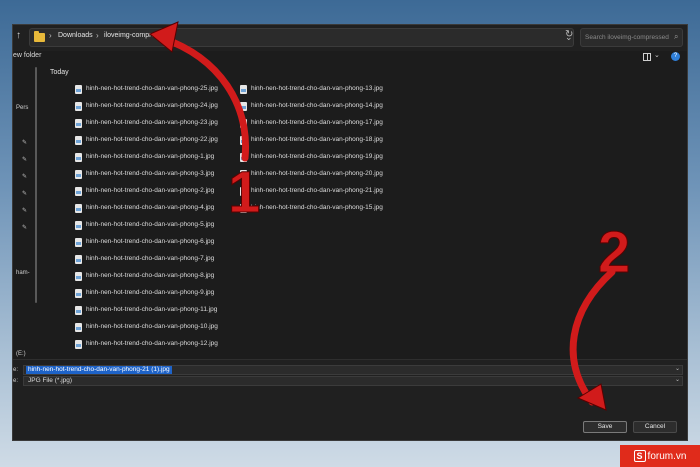 The width and height of the screenshot is (700, 467). I want to click on breadcrumb-iloveimg-compressed: iloveimg-compressed, so click(137, 35).